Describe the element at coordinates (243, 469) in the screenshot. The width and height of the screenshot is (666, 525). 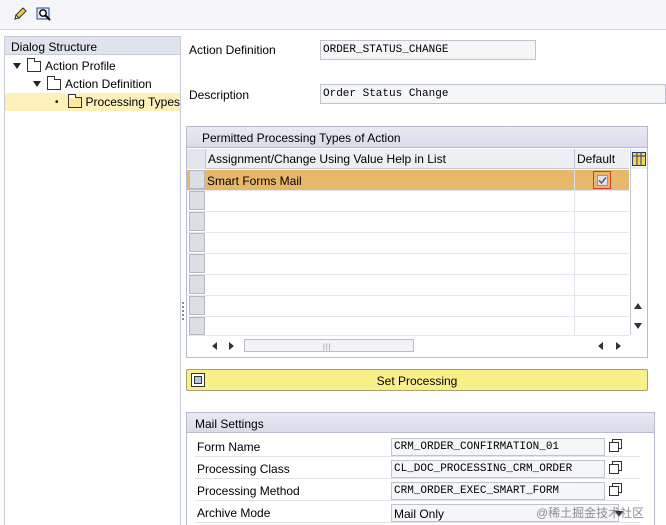
I see `processing-class-label: Processing Class` at that location.